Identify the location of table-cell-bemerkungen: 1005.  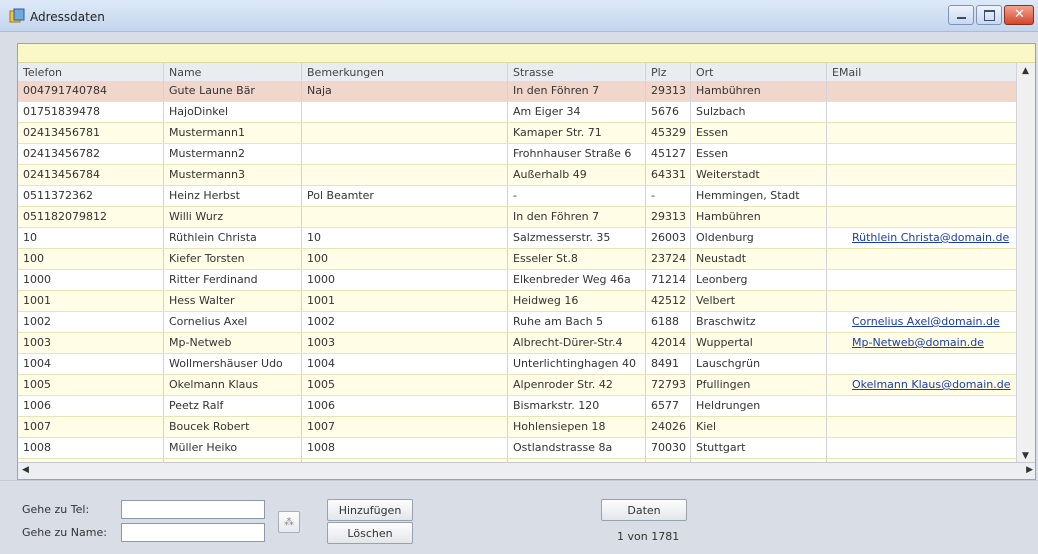
(405, 385).